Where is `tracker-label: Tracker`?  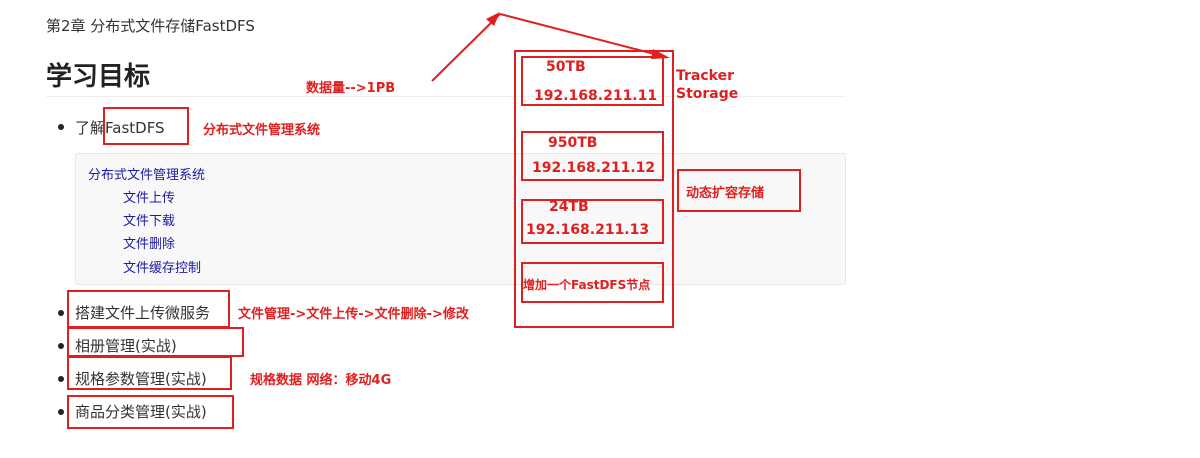
tracker-label: Tracker is located at coordinates (705, 76).